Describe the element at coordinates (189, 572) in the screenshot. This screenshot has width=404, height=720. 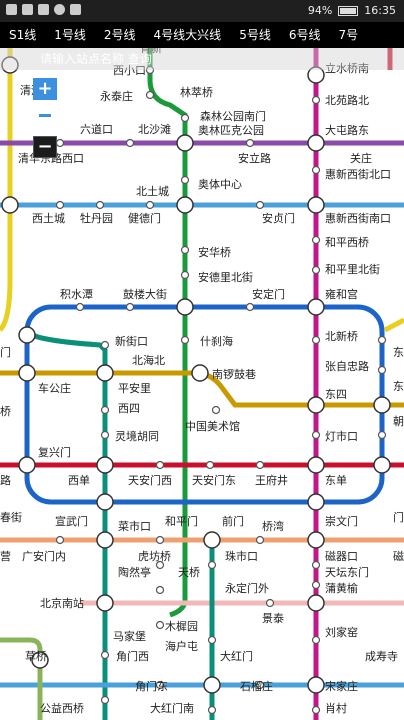
I see `station-label: 天桥` at that location.